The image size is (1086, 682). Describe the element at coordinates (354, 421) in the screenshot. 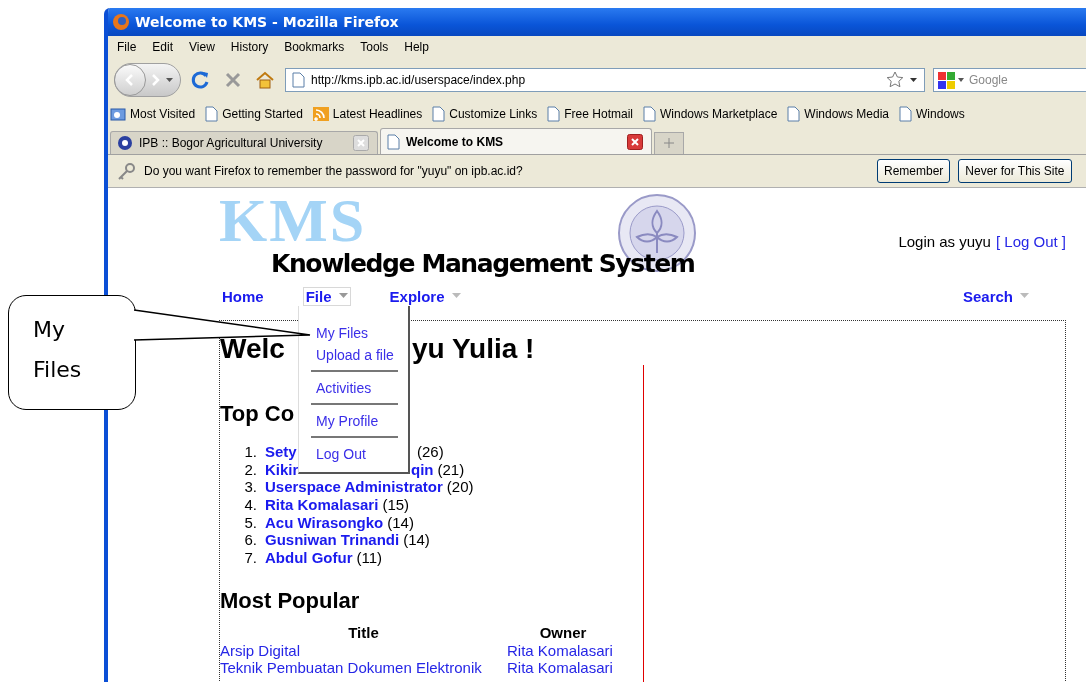

I see `dropdown-item: My Profile` at that location.